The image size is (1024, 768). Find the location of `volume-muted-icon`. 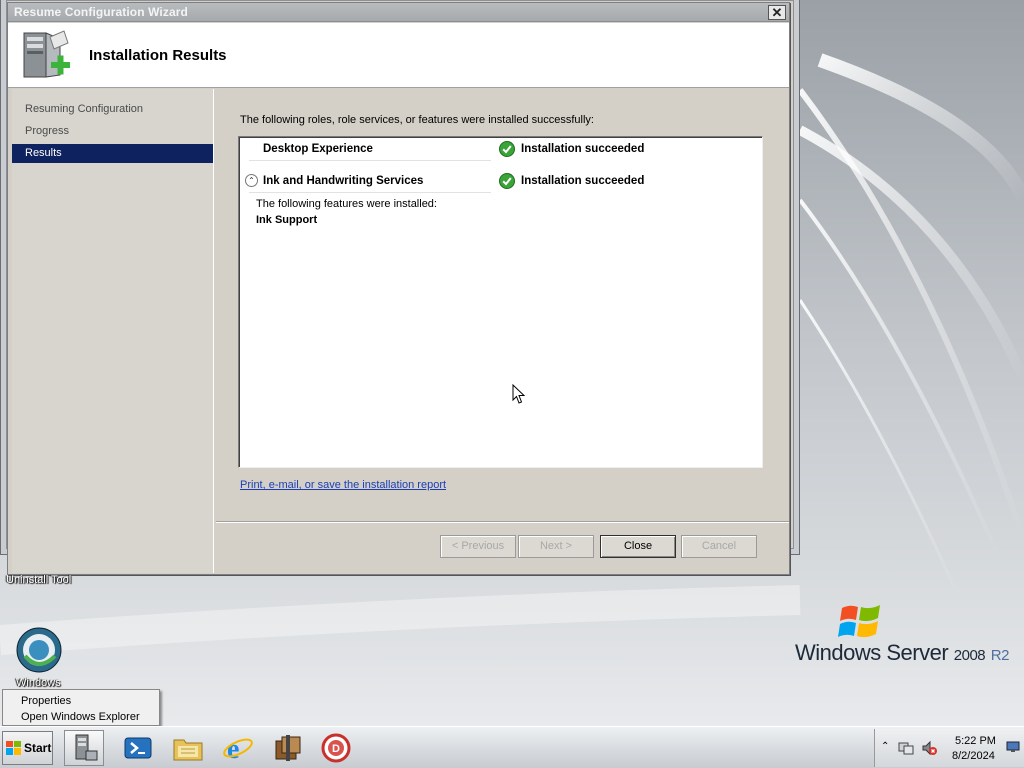

volume-muted-icon is located at coordinates (929, 748).